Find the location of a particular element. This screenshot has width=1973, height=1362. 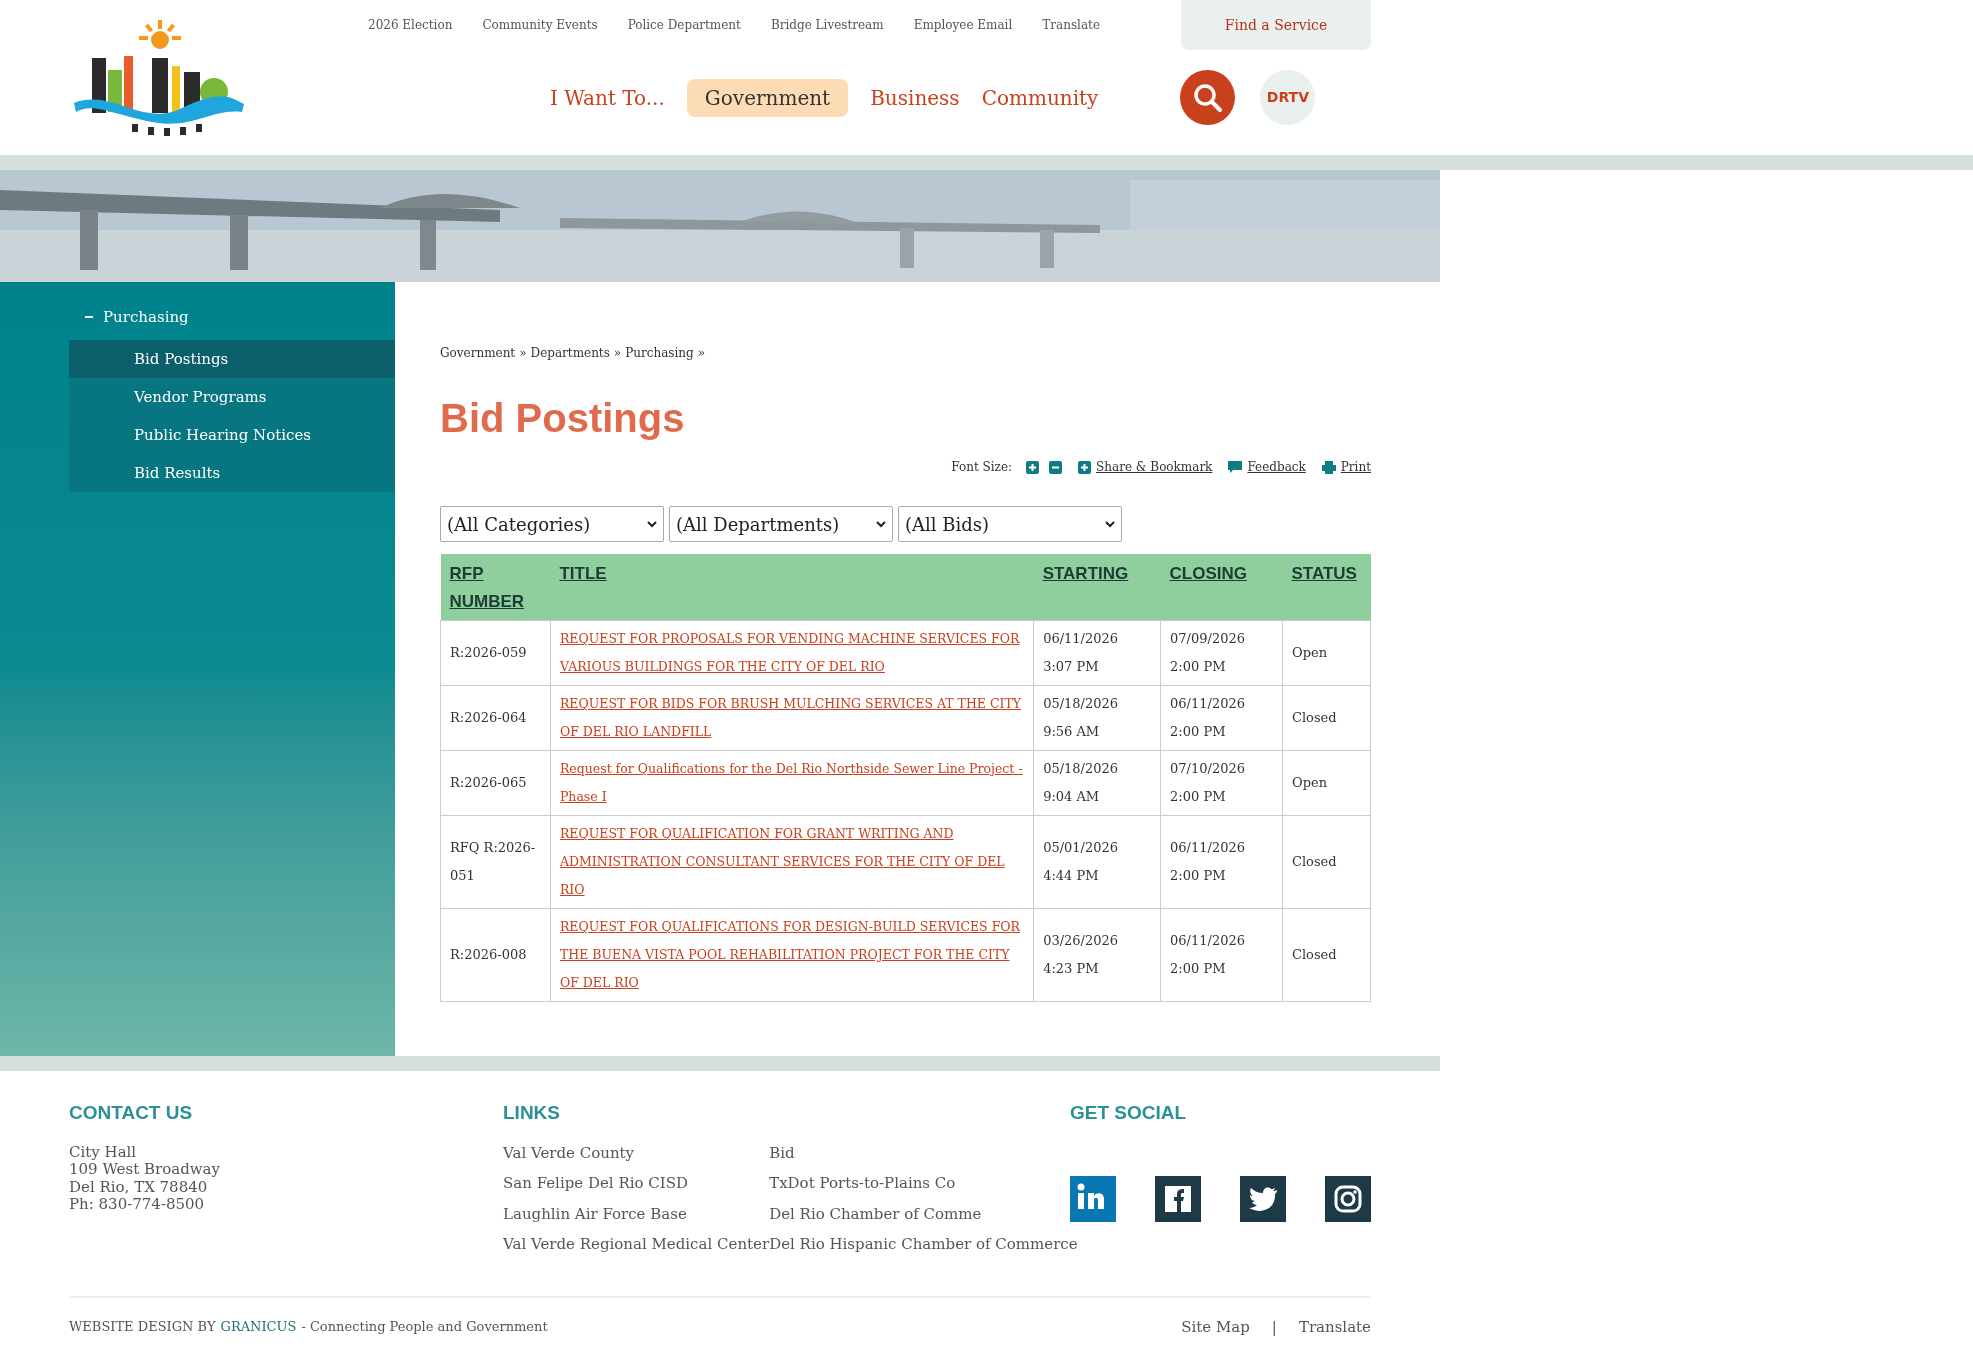

table-cell: R:2026-059 is located at coordinates (495, 653).